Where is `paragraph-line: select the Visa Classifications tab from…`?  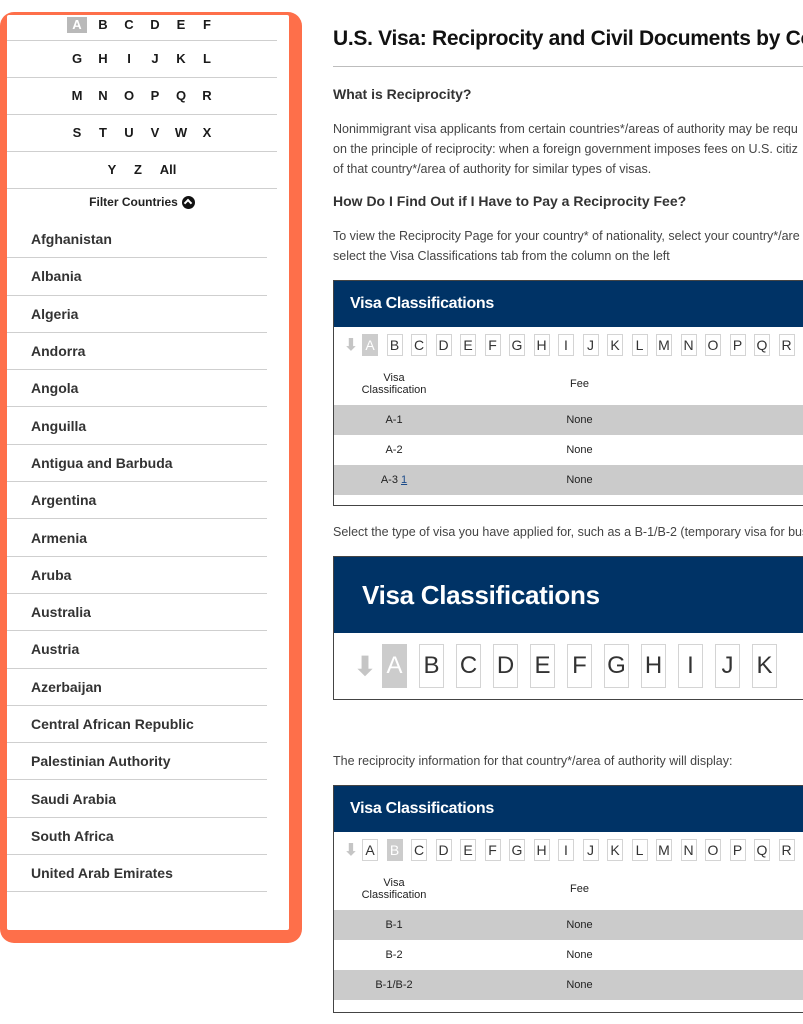
paragraph-line: select the Visa Classifications tab from… is located at coordinates (501, 256).